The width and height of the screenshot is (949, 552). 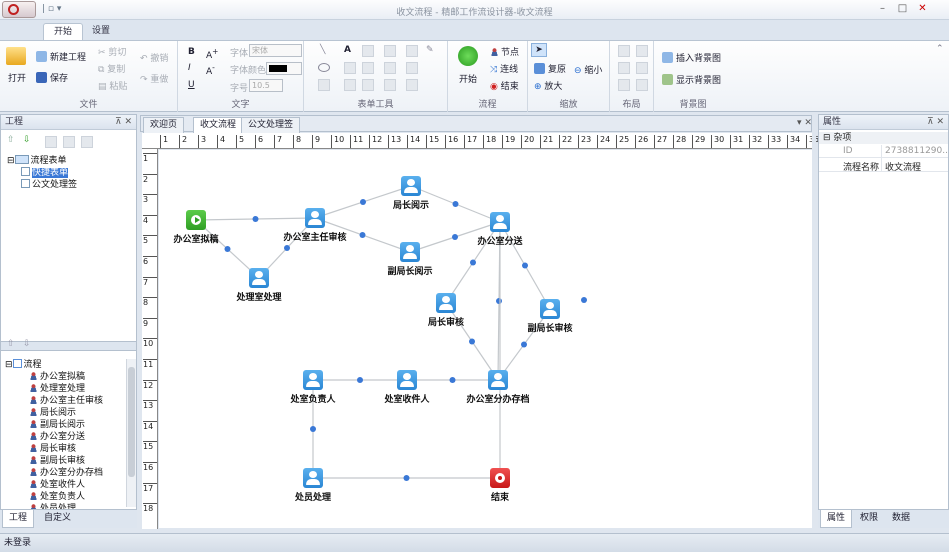 What do you see at coordinates (539, 50) in the screenshot?
I see `pointer-icon: ➤` at bounding box center [539, 50].